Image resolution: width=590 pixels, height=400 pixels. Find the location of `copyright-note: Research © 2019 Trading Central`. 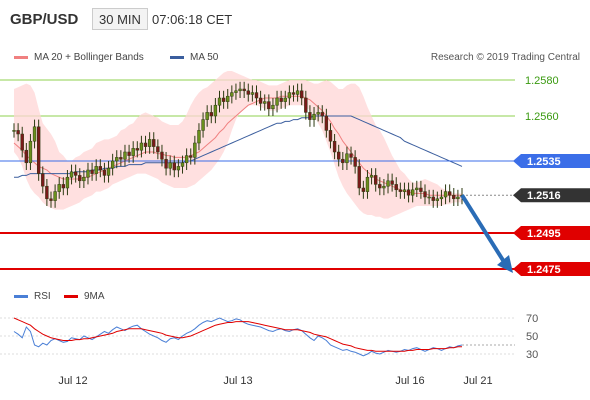

copyright-note: Research © 2019 Trading Central is located at coordinates (505, 57).